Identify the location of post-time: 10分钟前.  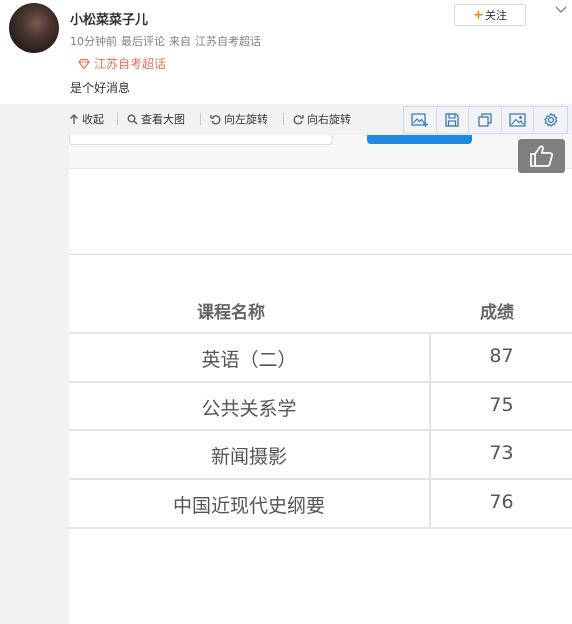
(93, 41).